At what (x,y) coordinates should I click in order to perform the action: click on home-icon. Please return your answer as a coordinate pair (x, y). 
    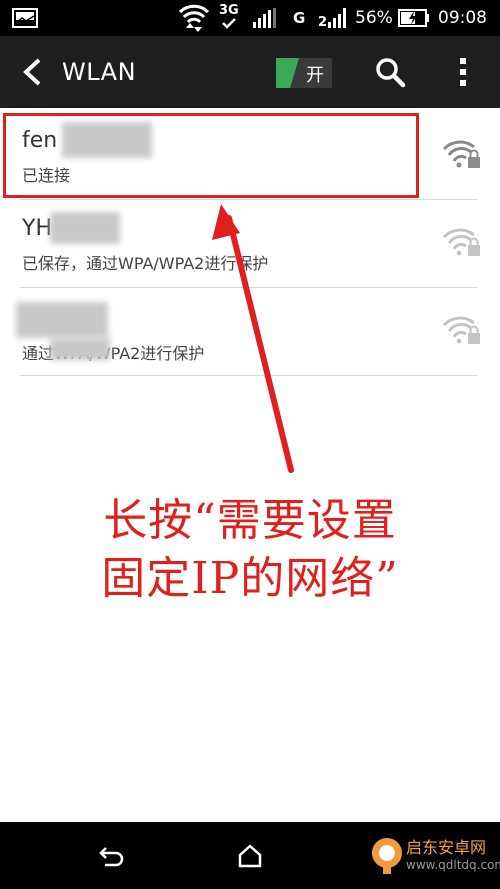
    Looking at the image, I should click on (250, 856).